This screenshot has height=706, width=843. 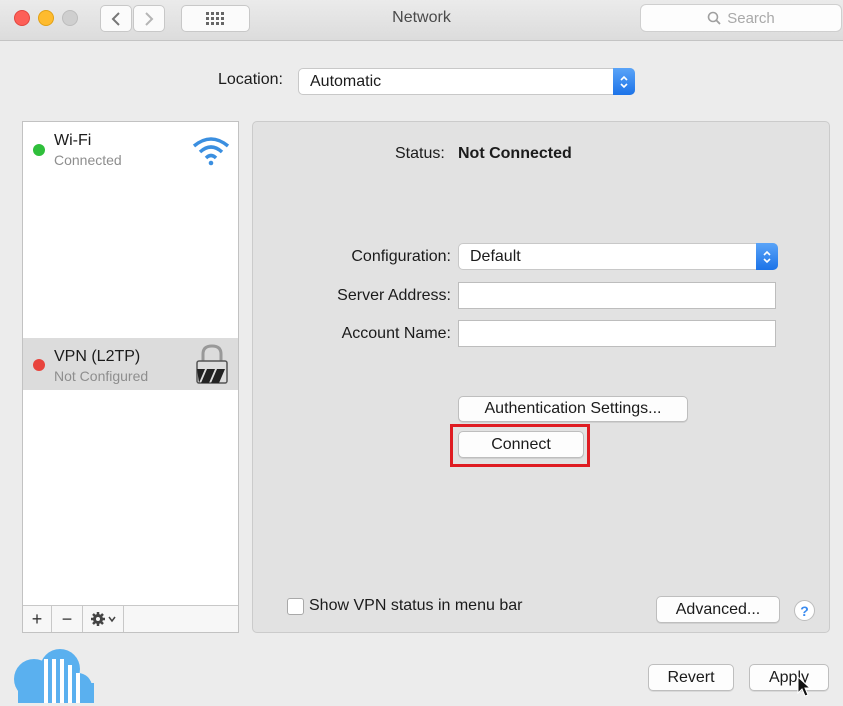 What do you see at coordinates (211, 151) in the screenshot?
I see `wifi-icon` at bounding box center [211, 151].